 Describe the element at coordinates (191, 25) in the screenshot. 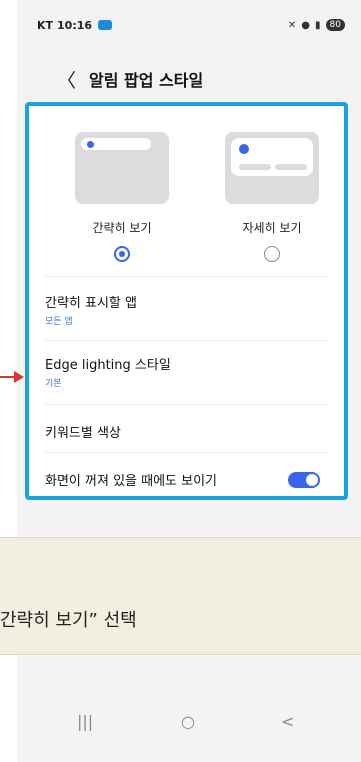

I see `status-bar: KT 10:16 ✕ ● ▮ 80` at that location.